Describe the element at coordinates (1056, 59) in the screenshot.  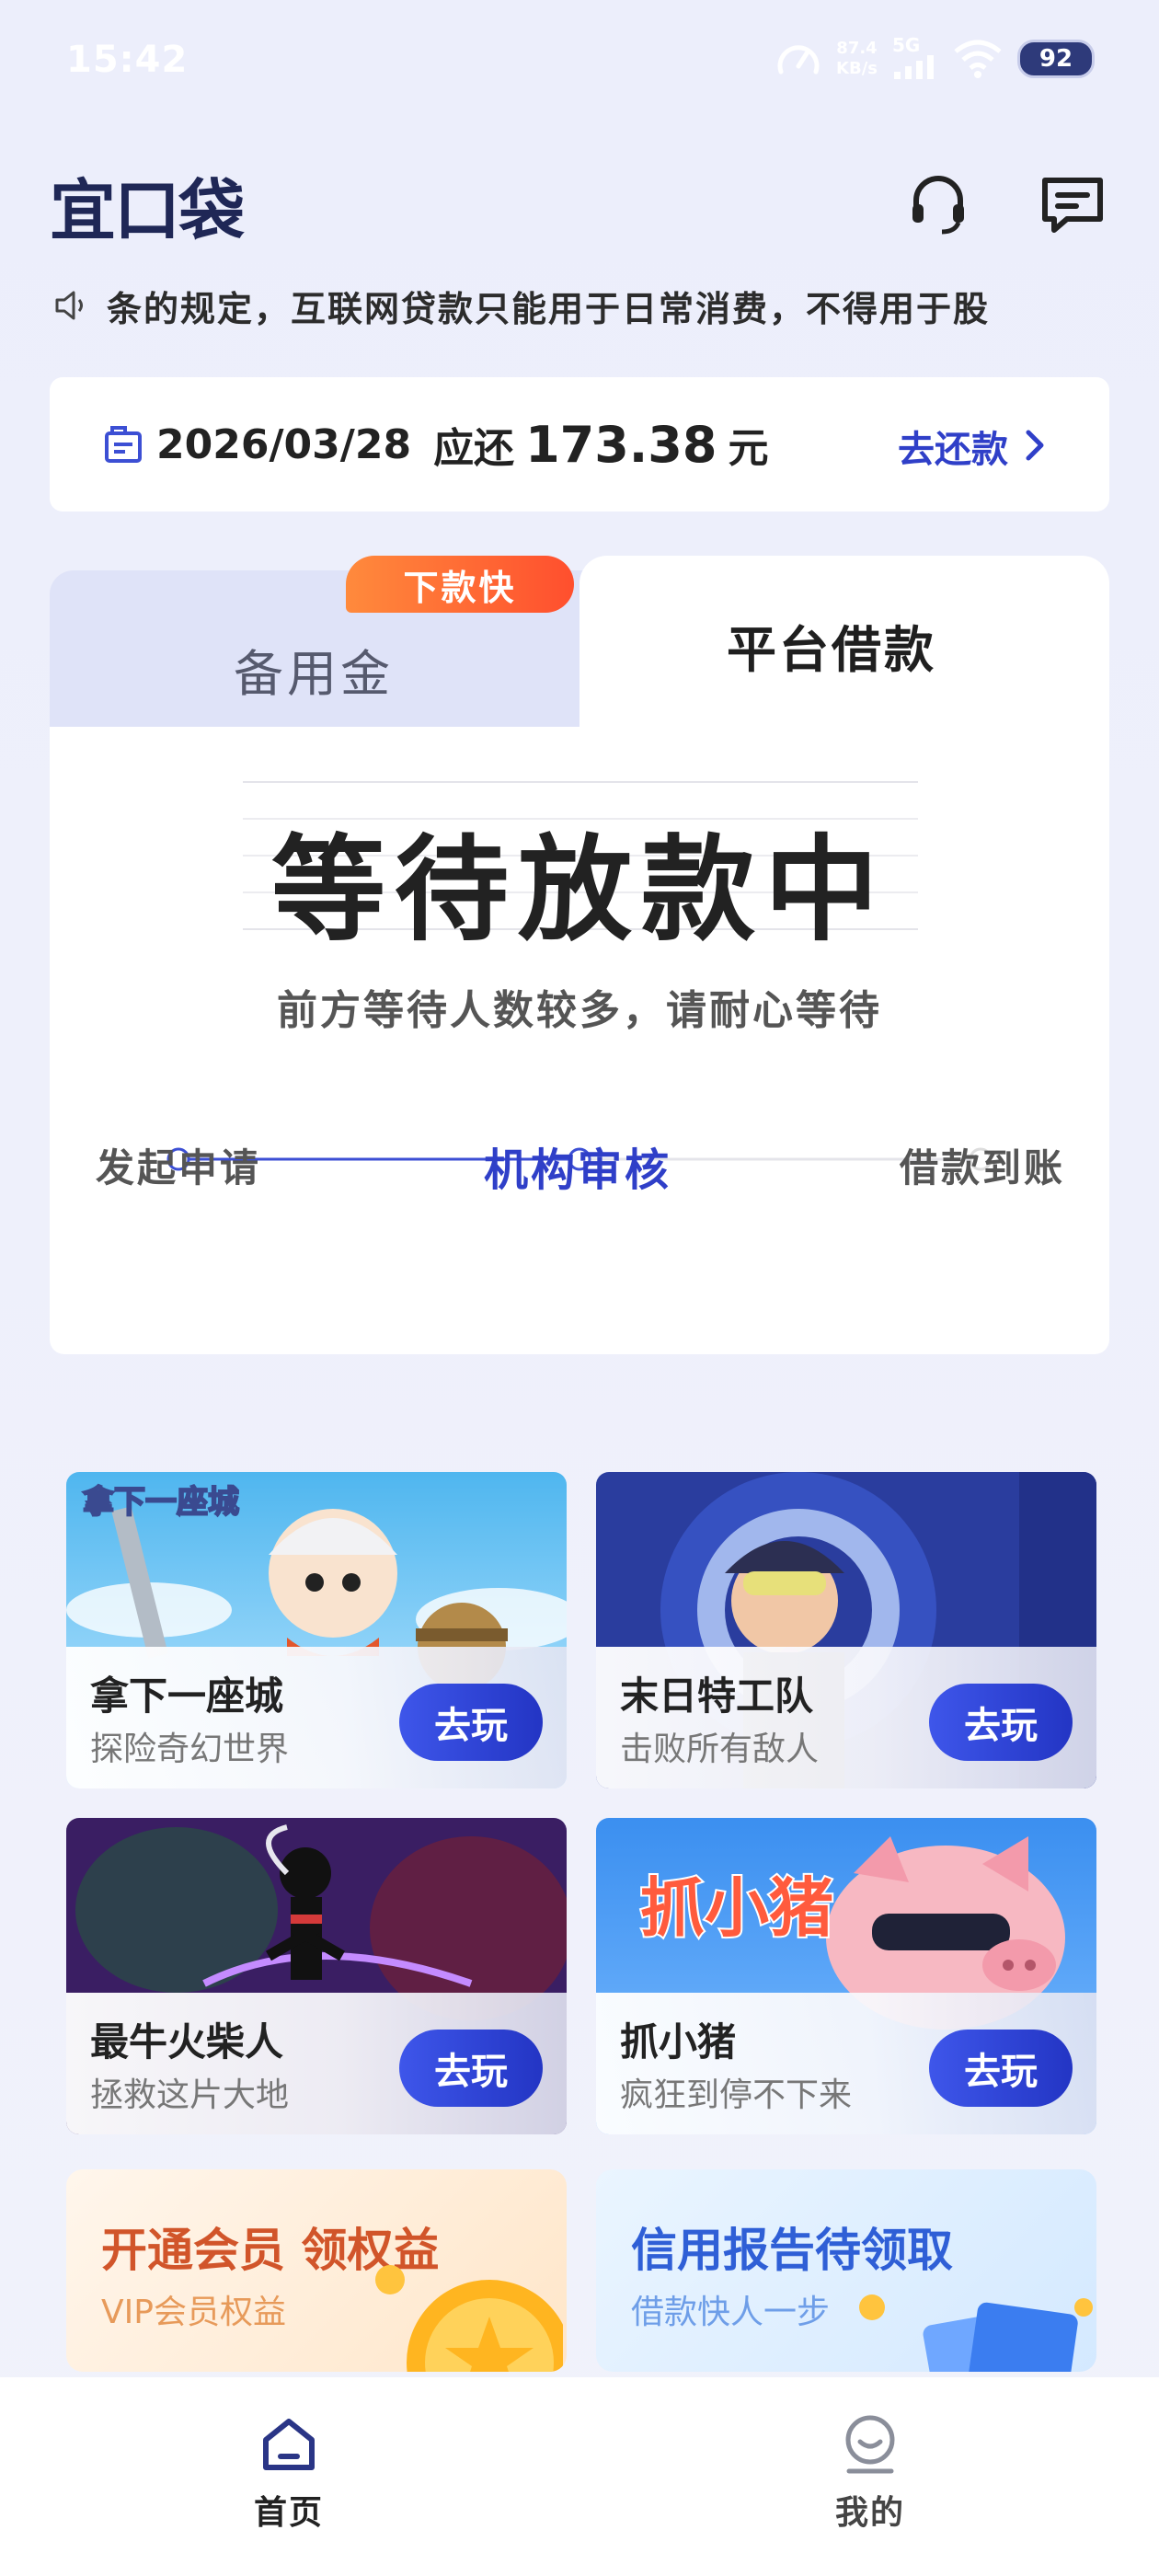
I see `battery-indicator: 92` at that location.